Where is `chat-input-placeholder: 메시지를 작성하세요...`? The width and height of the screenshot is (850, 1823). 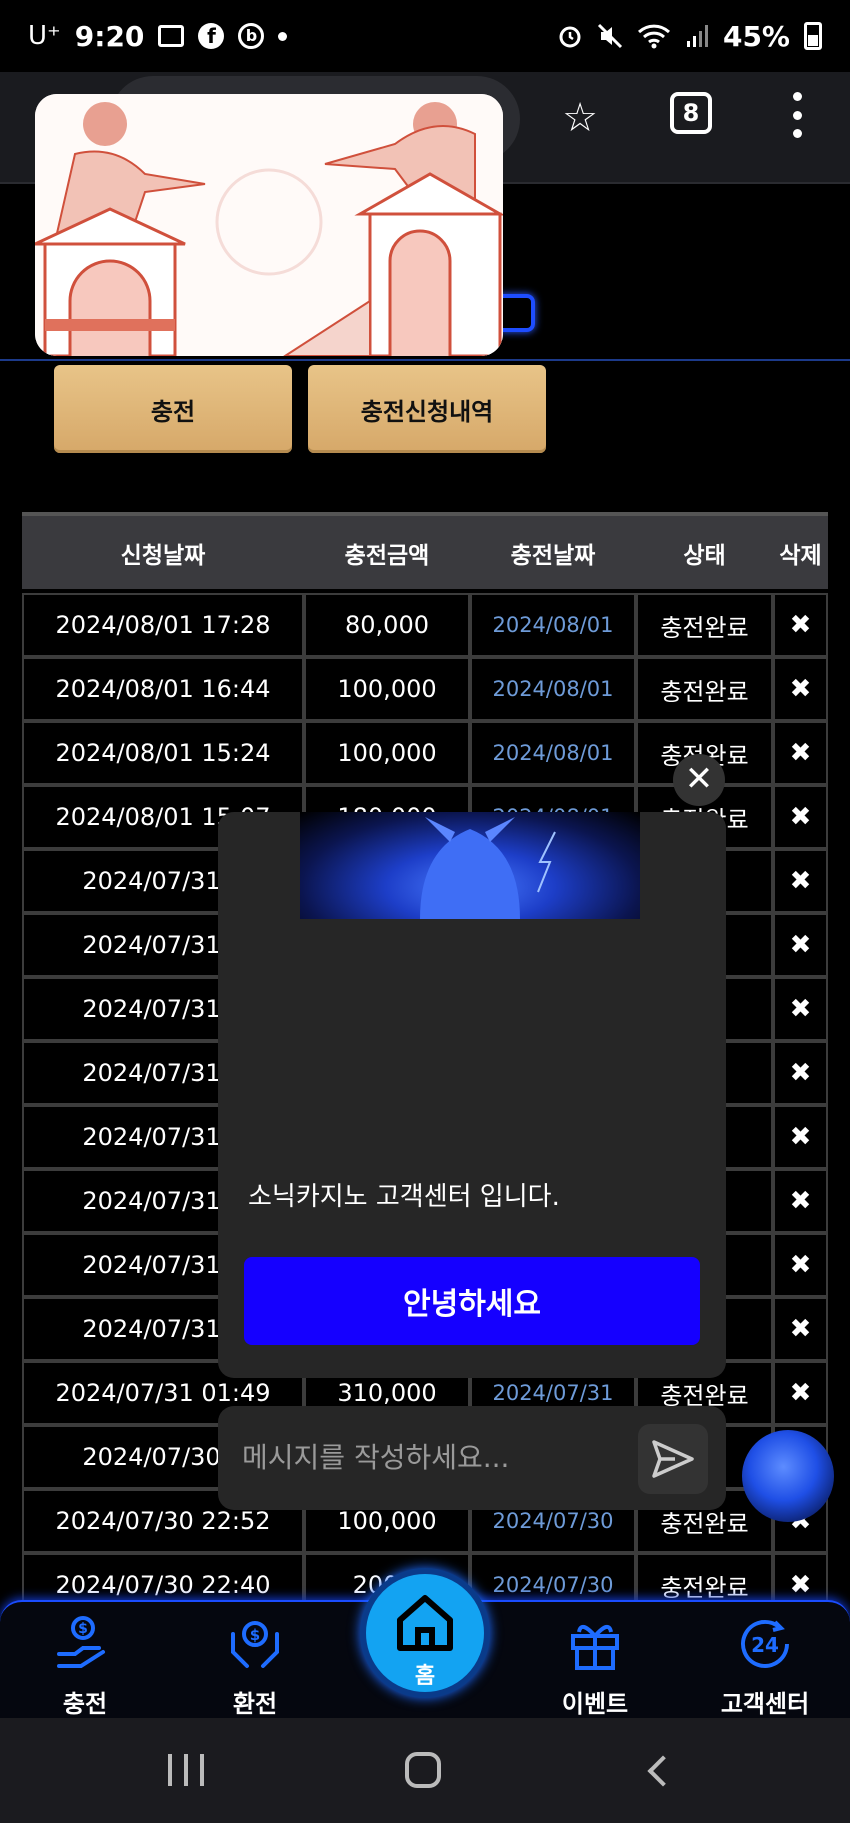
chat-input-placeholder: 메시지를 작성하세요... is located at coordinates (376, 1457).